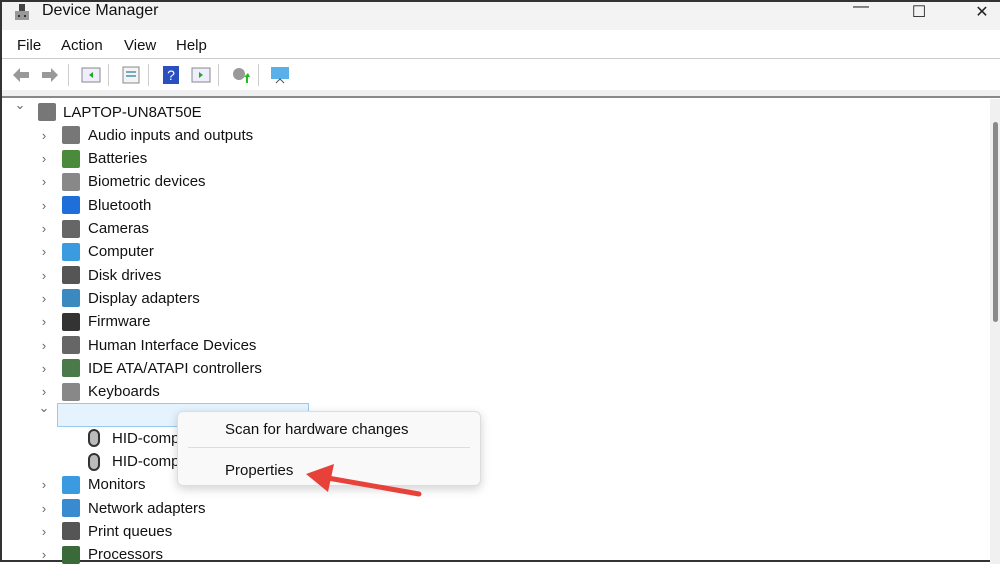  Describe the element at coordinates (302, 252) in the screenshot. I see `tree-category: › Computer` at that location.